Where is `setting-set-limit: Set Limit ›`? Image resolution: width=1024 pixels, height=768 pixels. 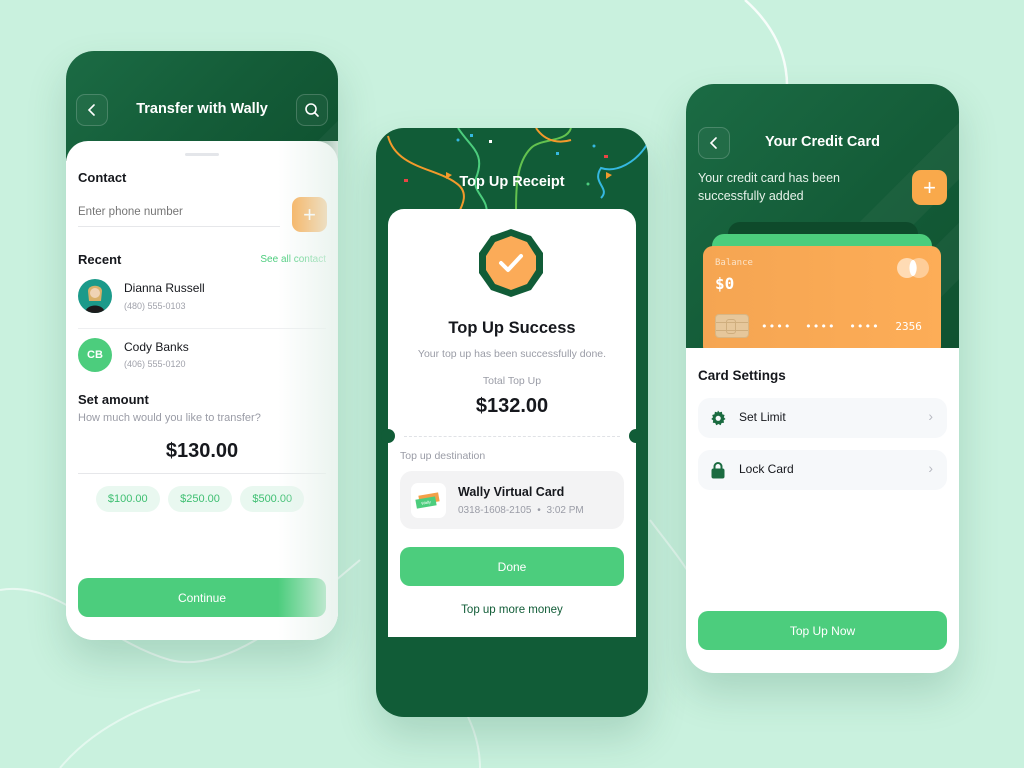 setting-set-limit: Set Limit › is located at coordinates (822, 418).